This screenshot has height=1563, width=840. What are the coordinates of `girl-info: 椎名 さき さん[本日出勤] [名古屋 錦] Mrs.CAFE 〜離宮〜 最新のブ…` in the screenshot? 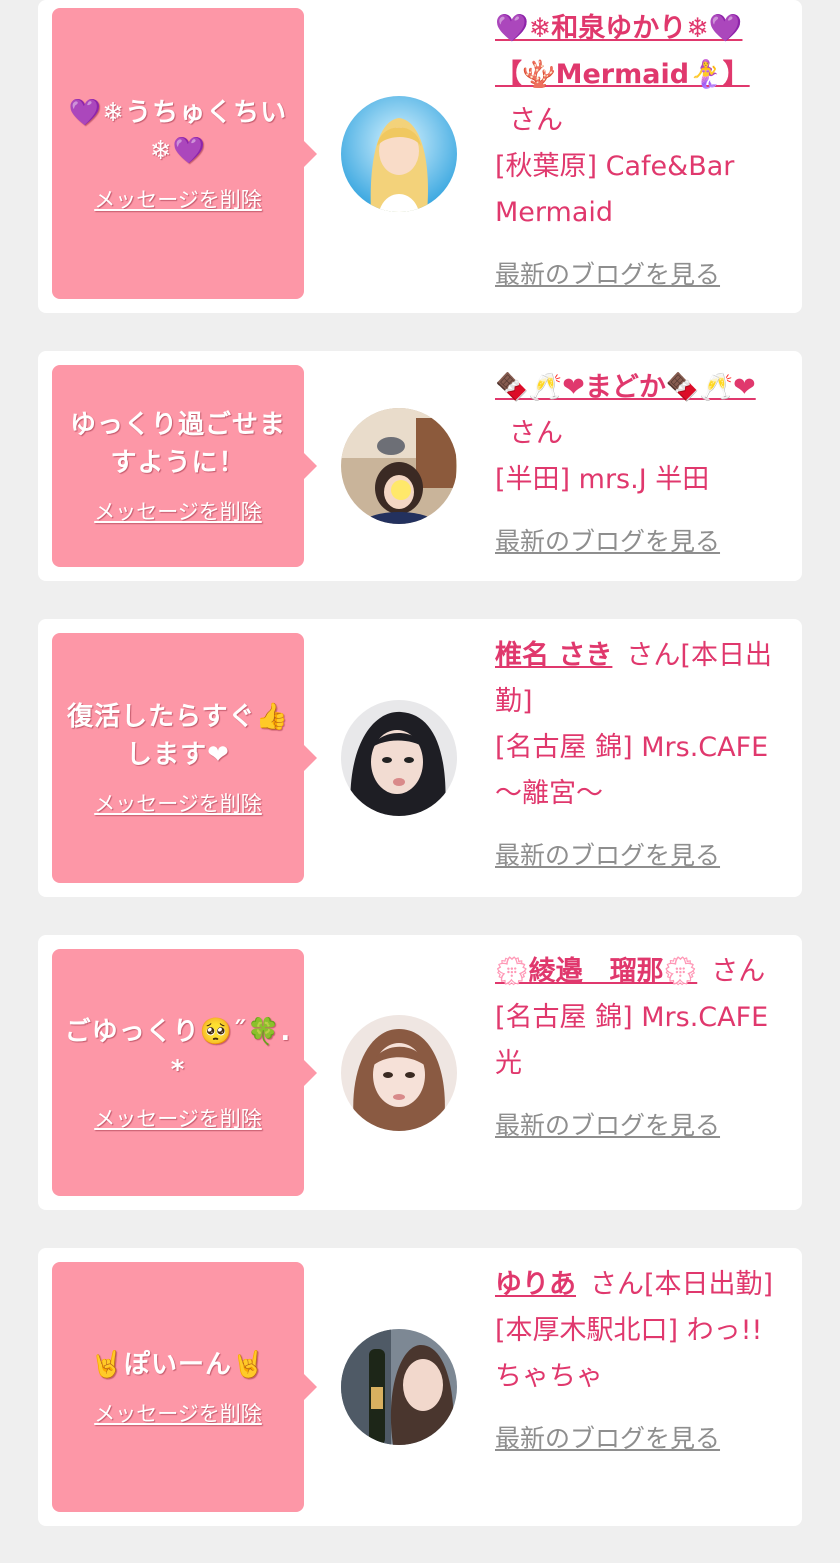 It's located at (638, 756).